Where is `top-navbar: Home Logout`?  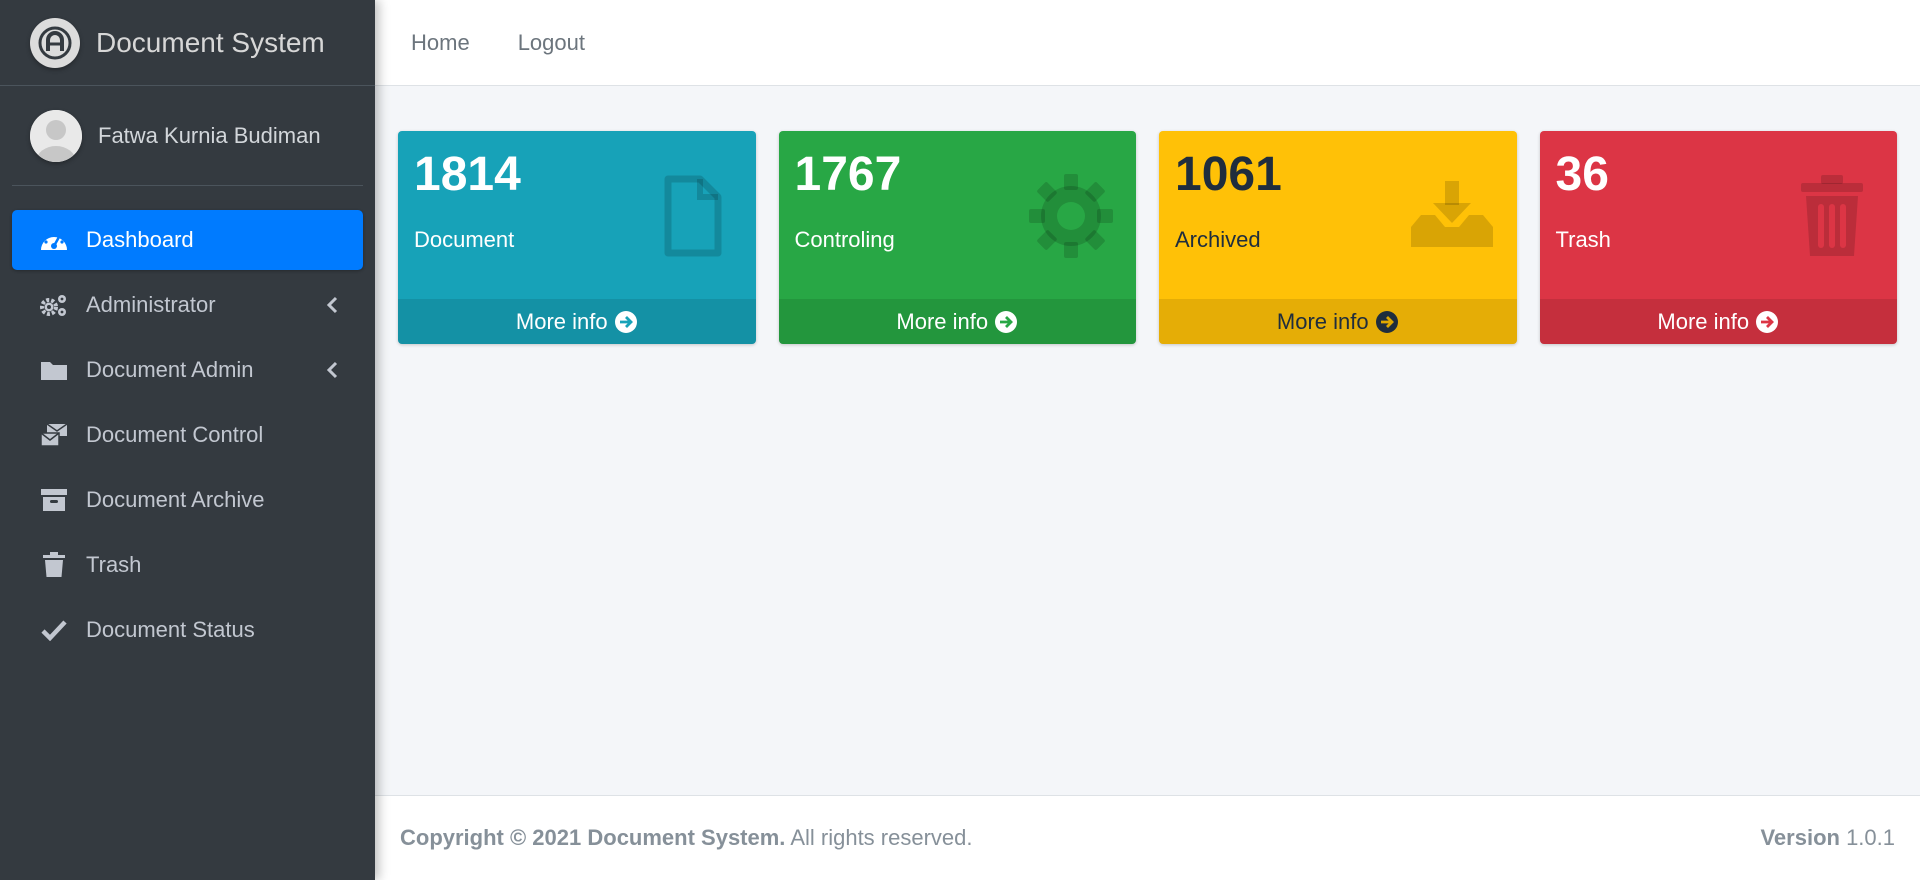
top-navbar: Home Logout is located at coordinates (1147, 43).